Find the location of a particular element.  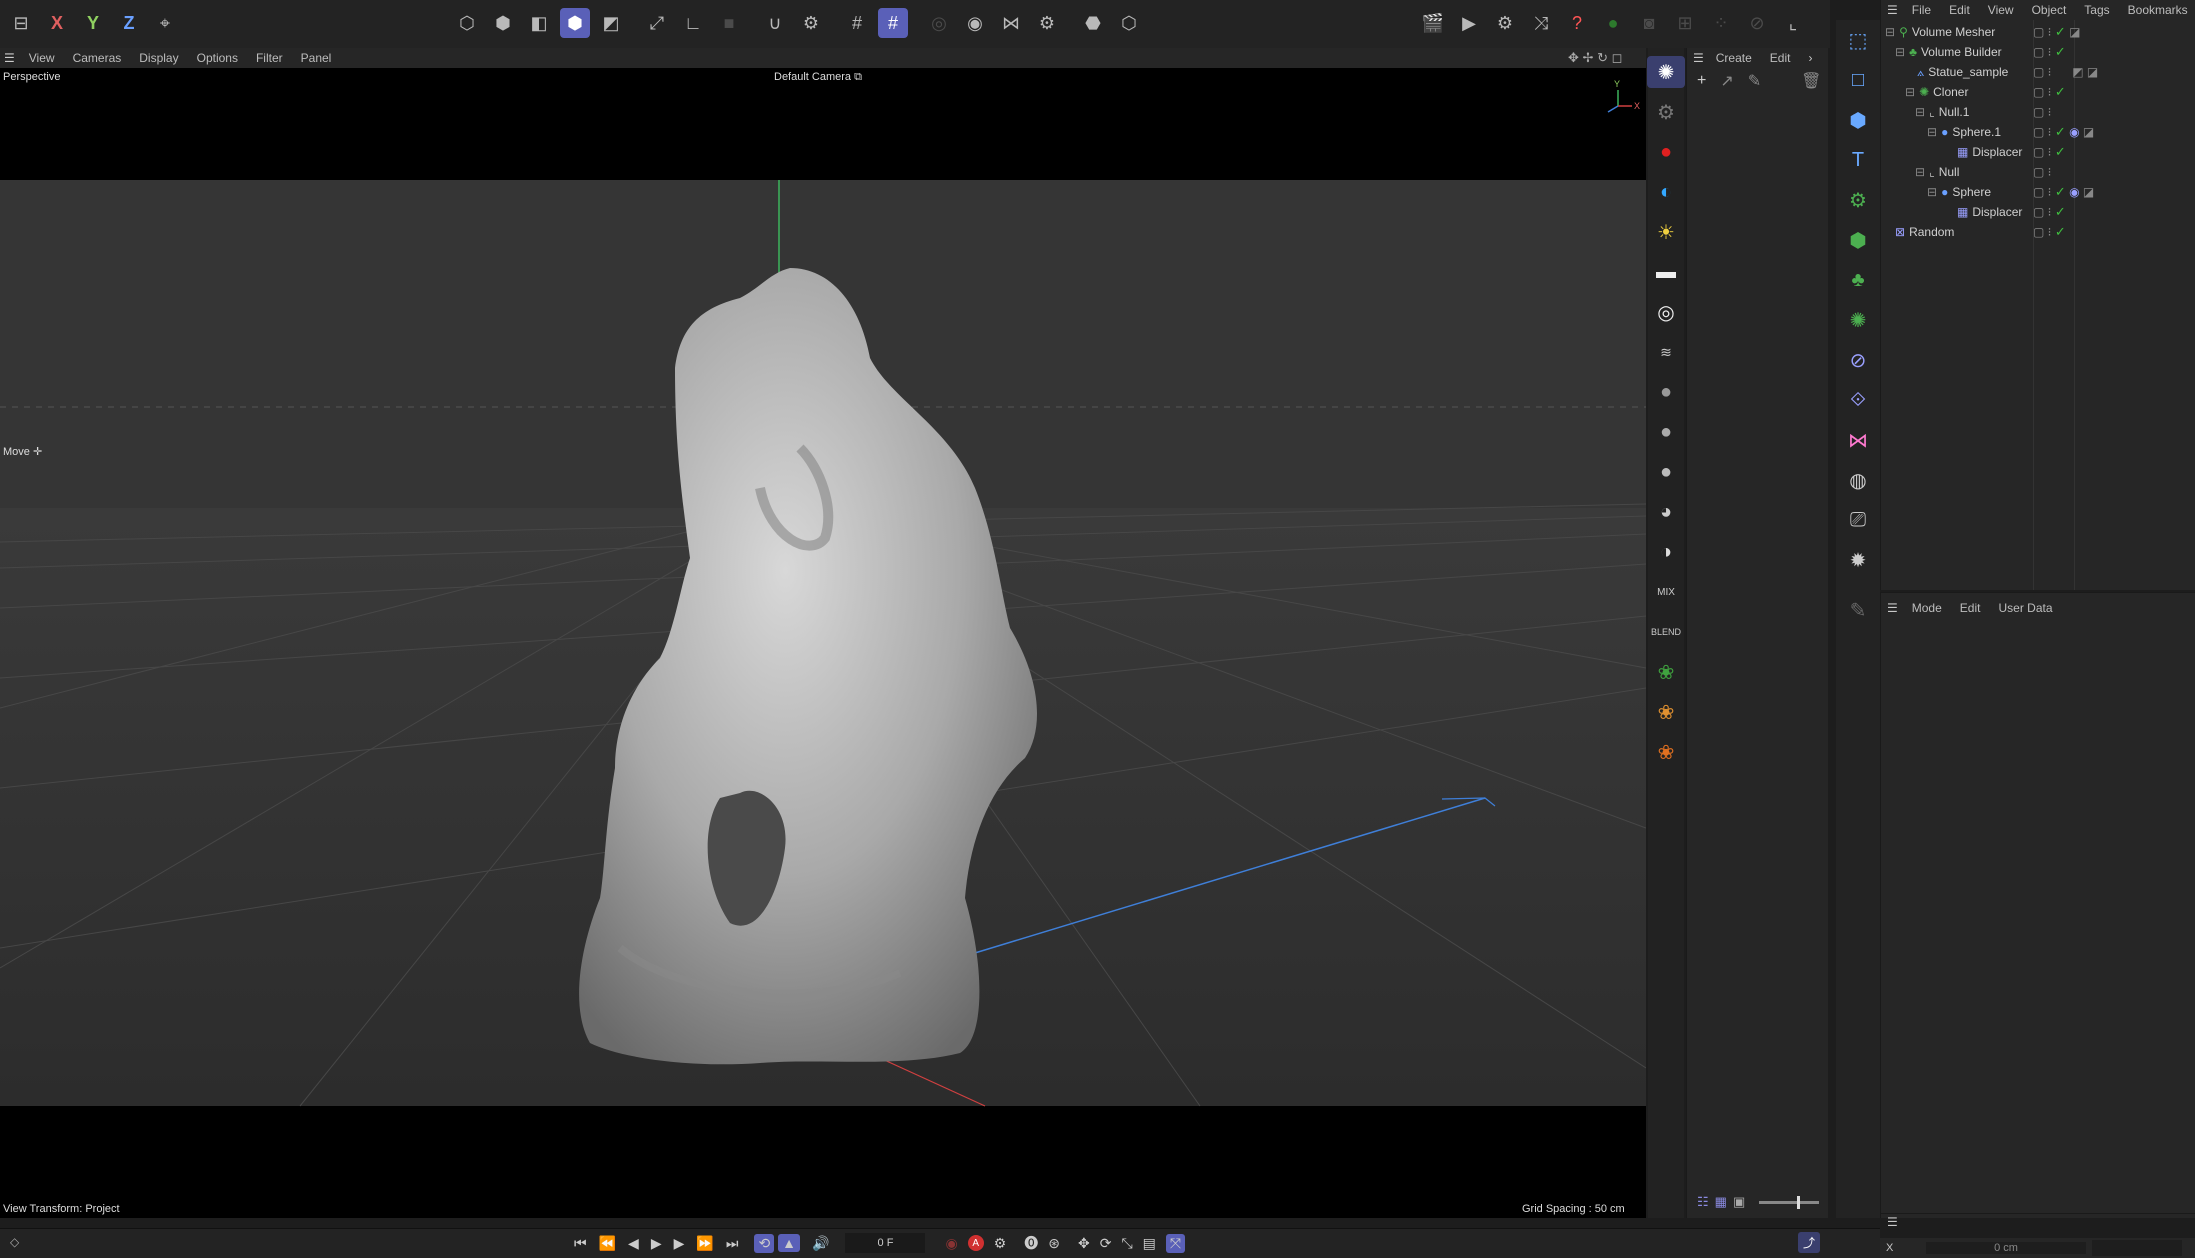

material-checker-icon: ◕ is located at coordinates (1666, 512).